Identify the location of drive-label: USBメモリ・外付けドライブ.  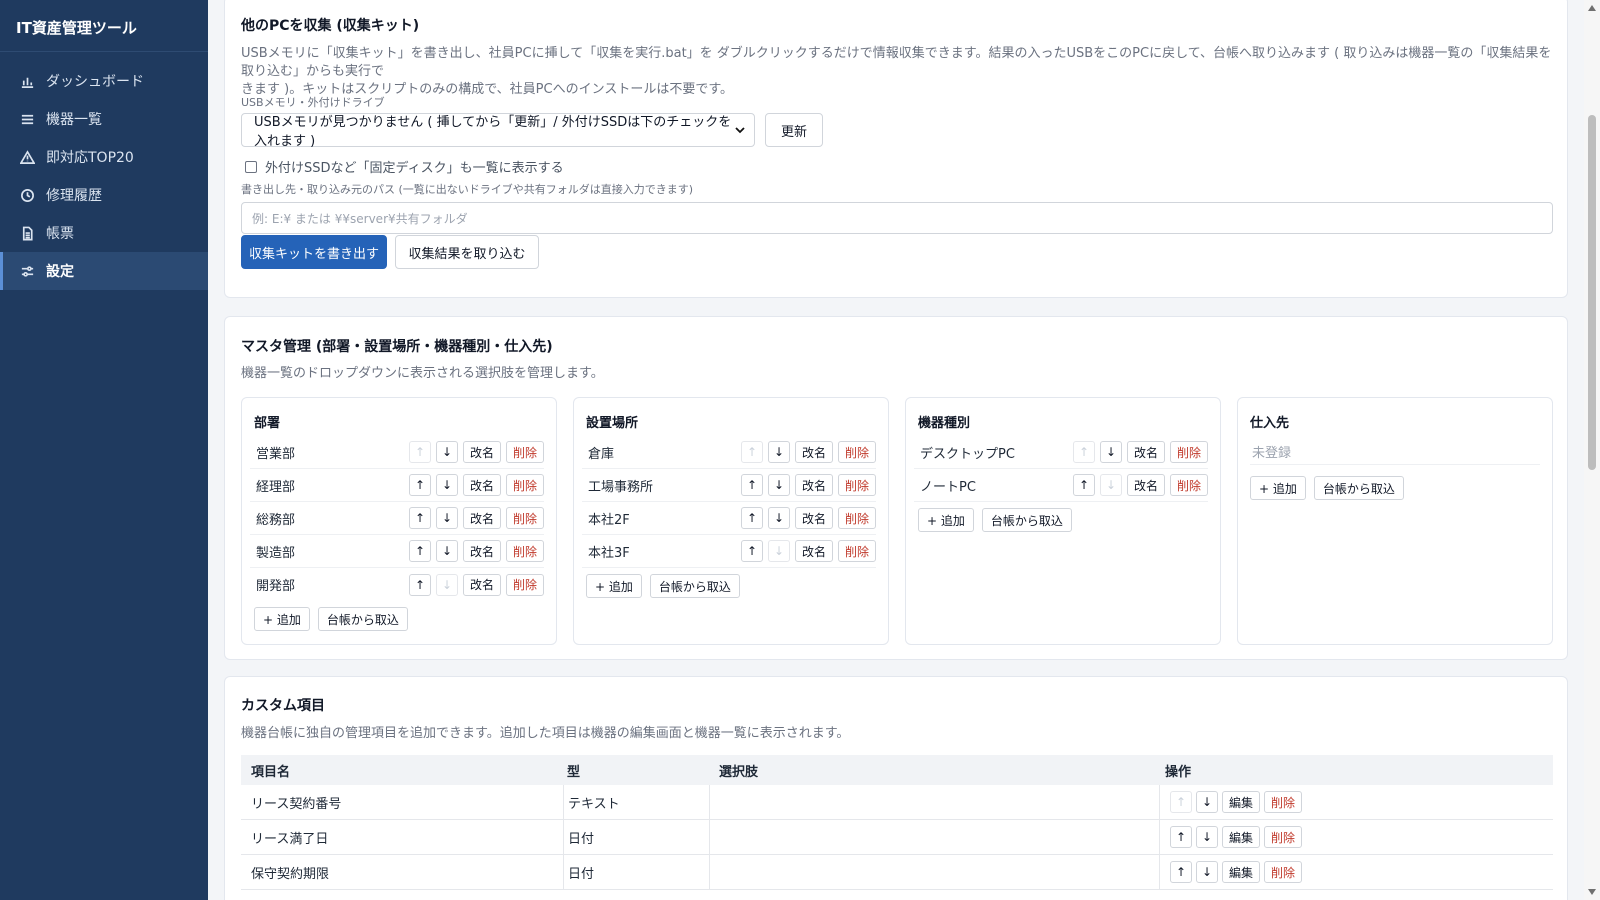
(313, 102).